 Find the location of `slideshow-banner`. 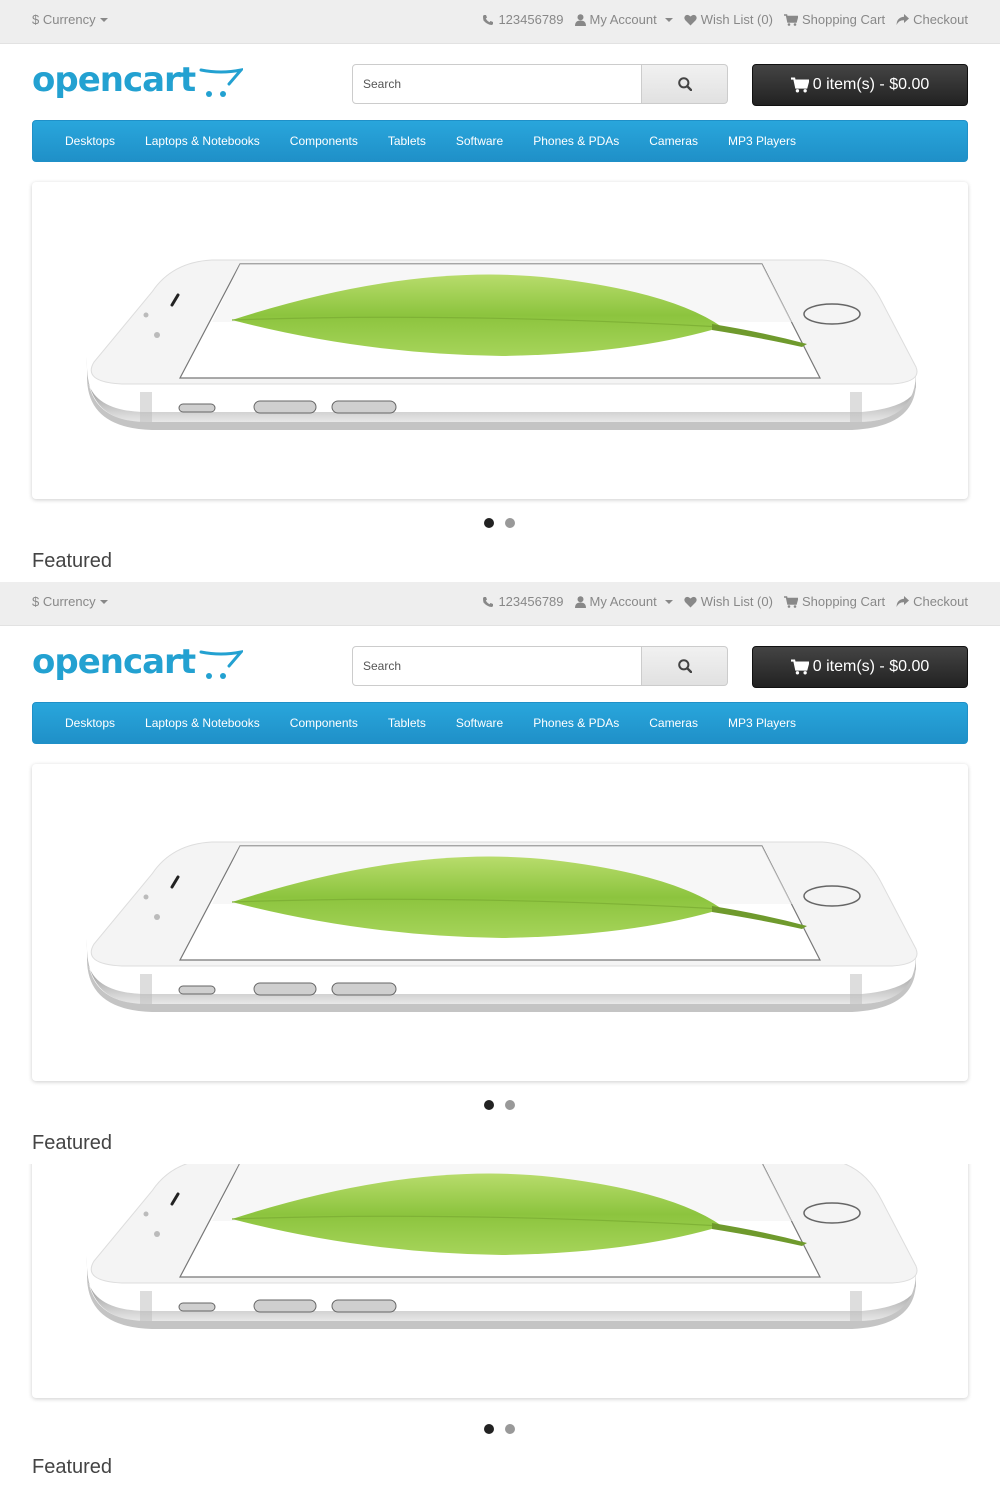

slideshow-banner is located at coordinates (500, 1281).